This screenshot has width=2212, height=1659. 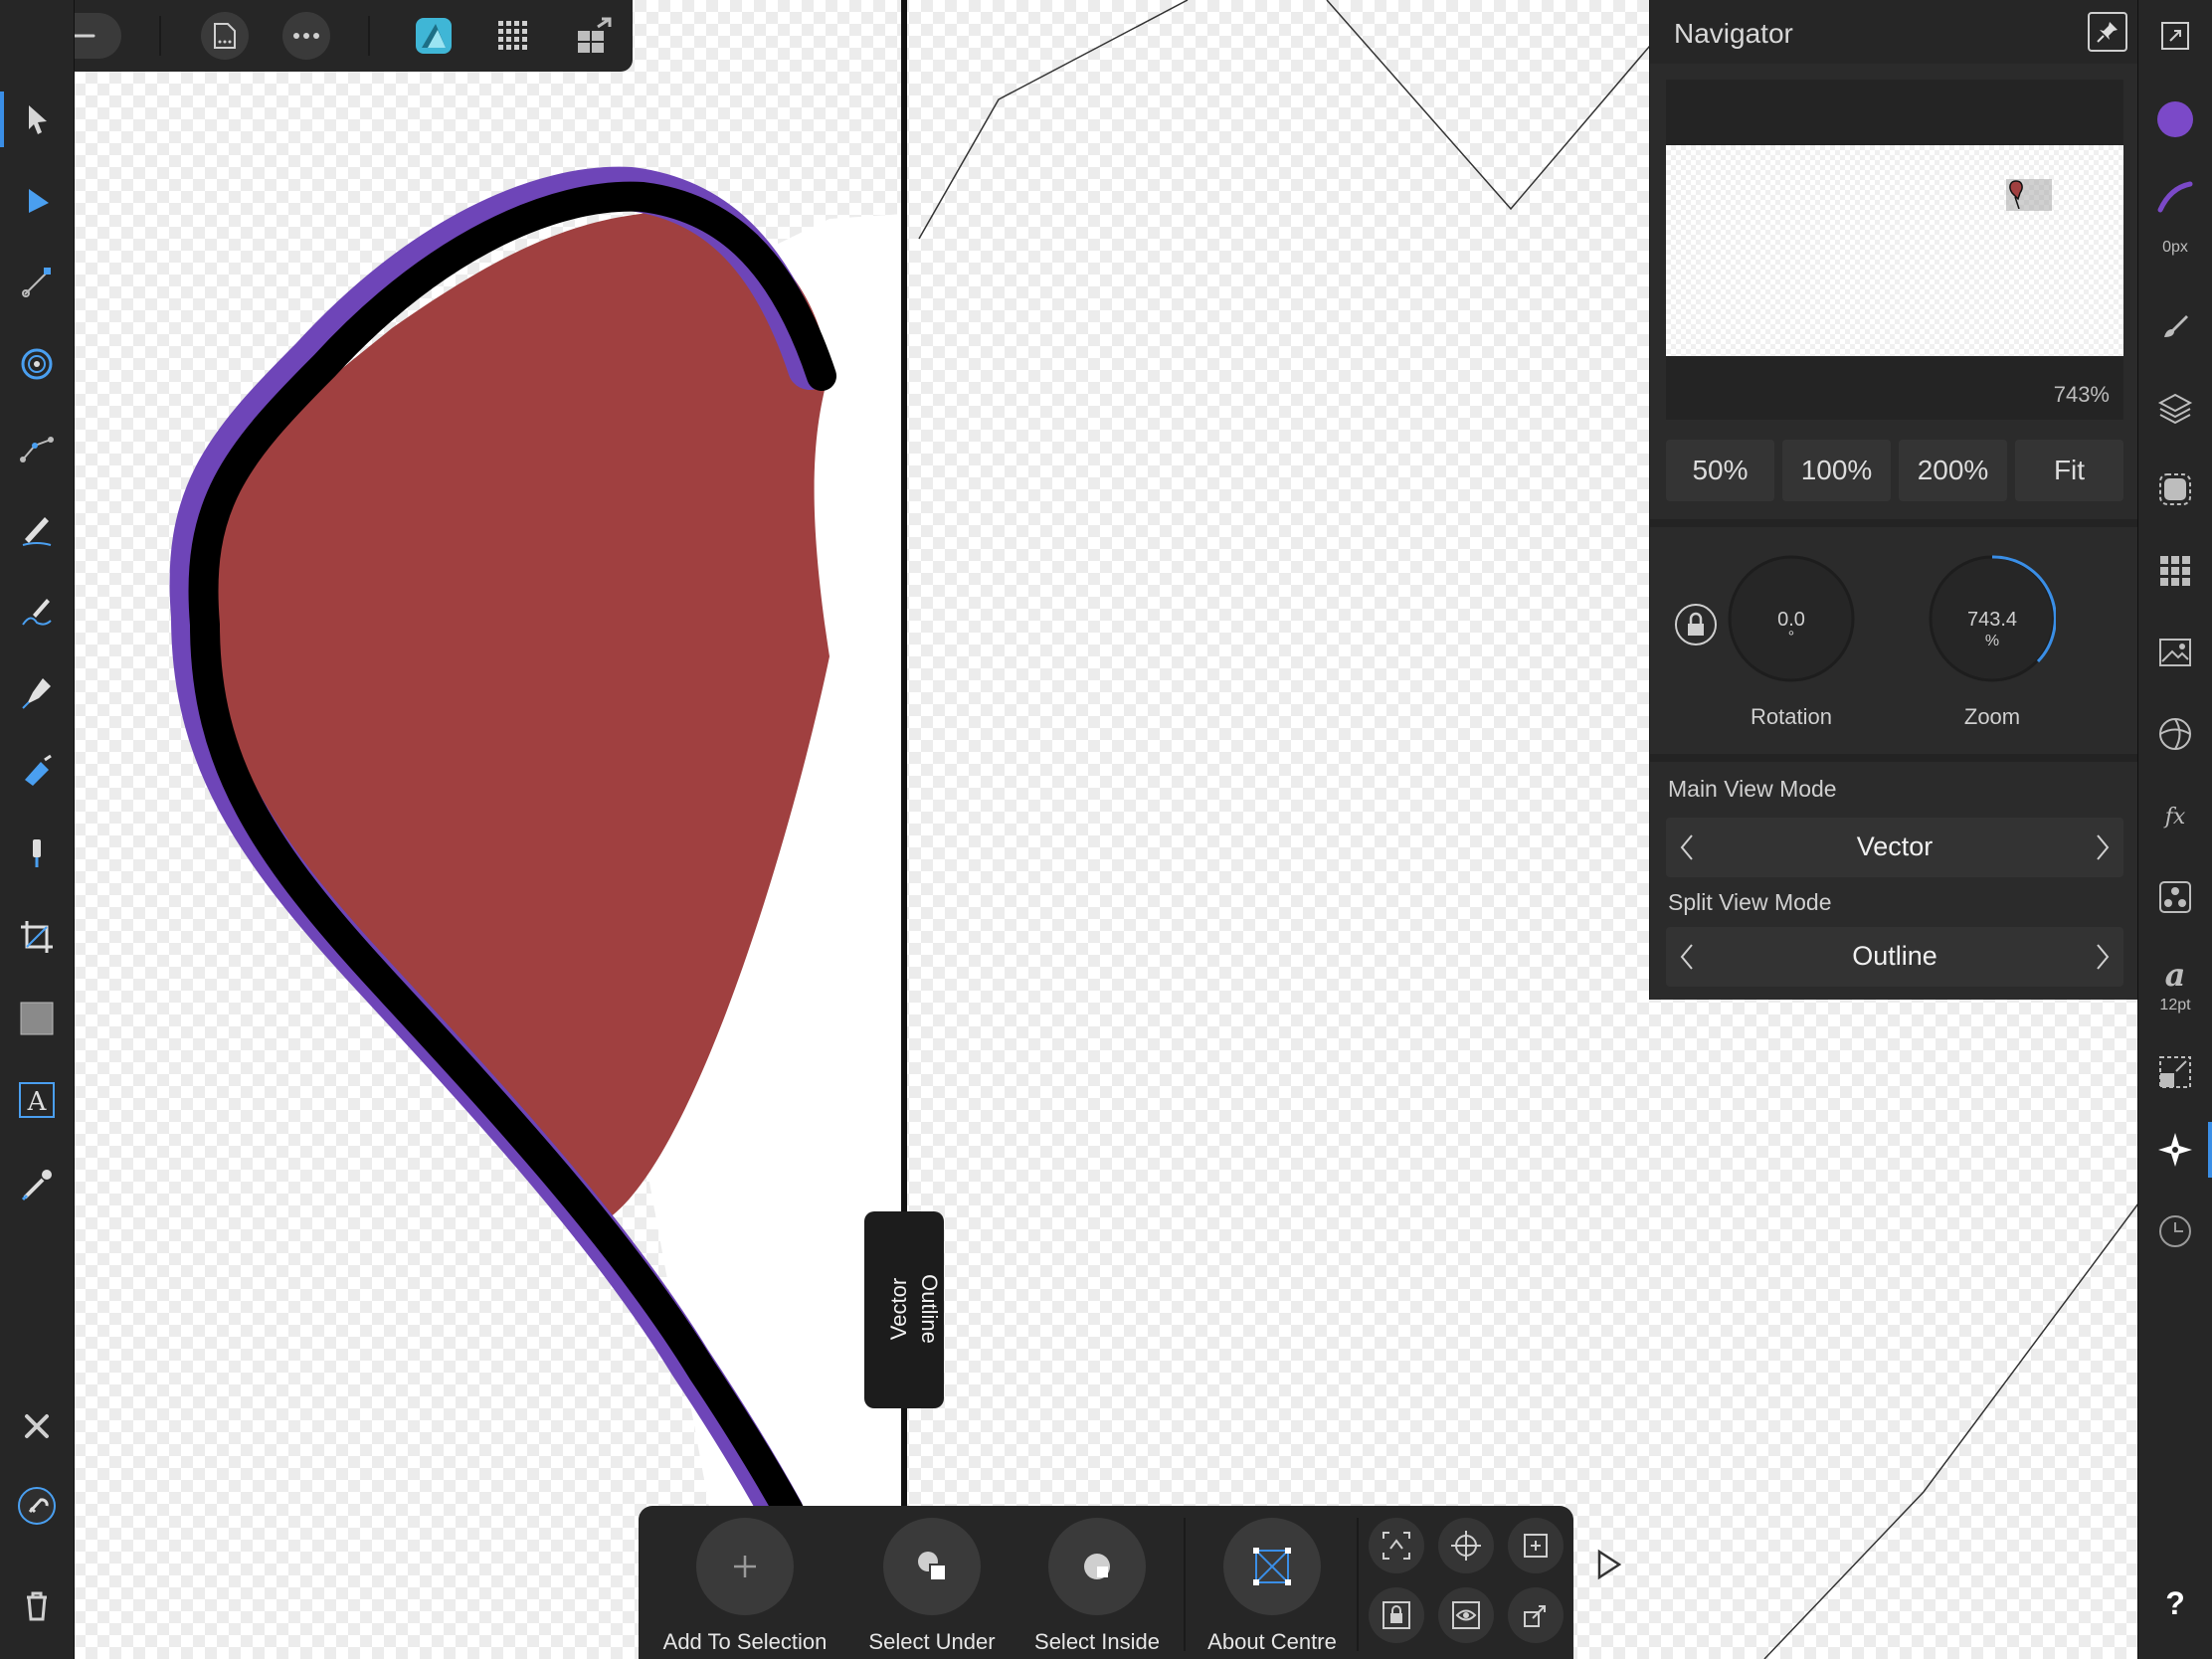 What do you see at coordinates (1272, 1586) in the screenshot?
I see `about-centre-button: About Centre` at bounding box center [1272, 1586].